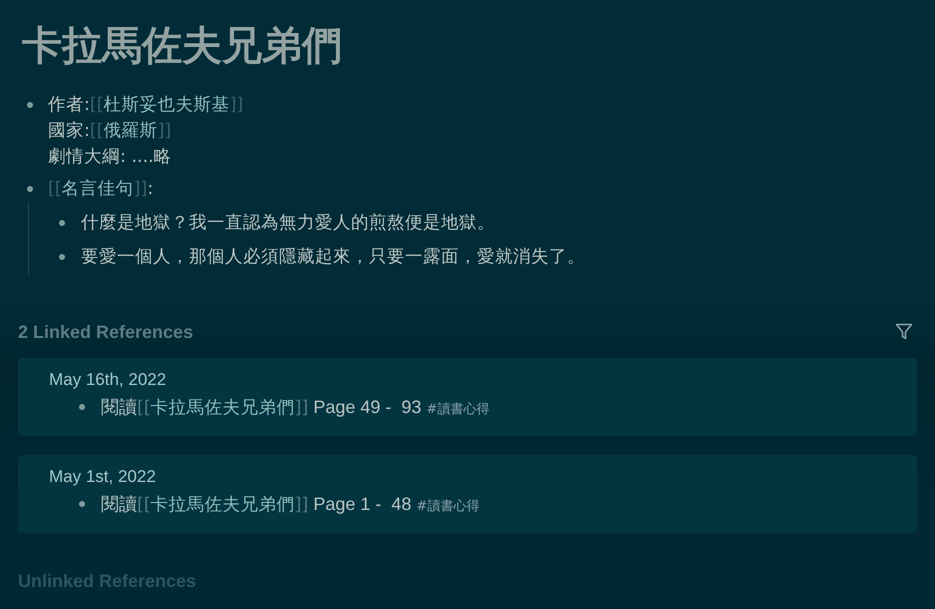 The image size is (935, 609). Describe the element at coordinates (182, 46) in the screenshot. I see `page-title: 卡拉馬佐夫兄弟們` at that location.